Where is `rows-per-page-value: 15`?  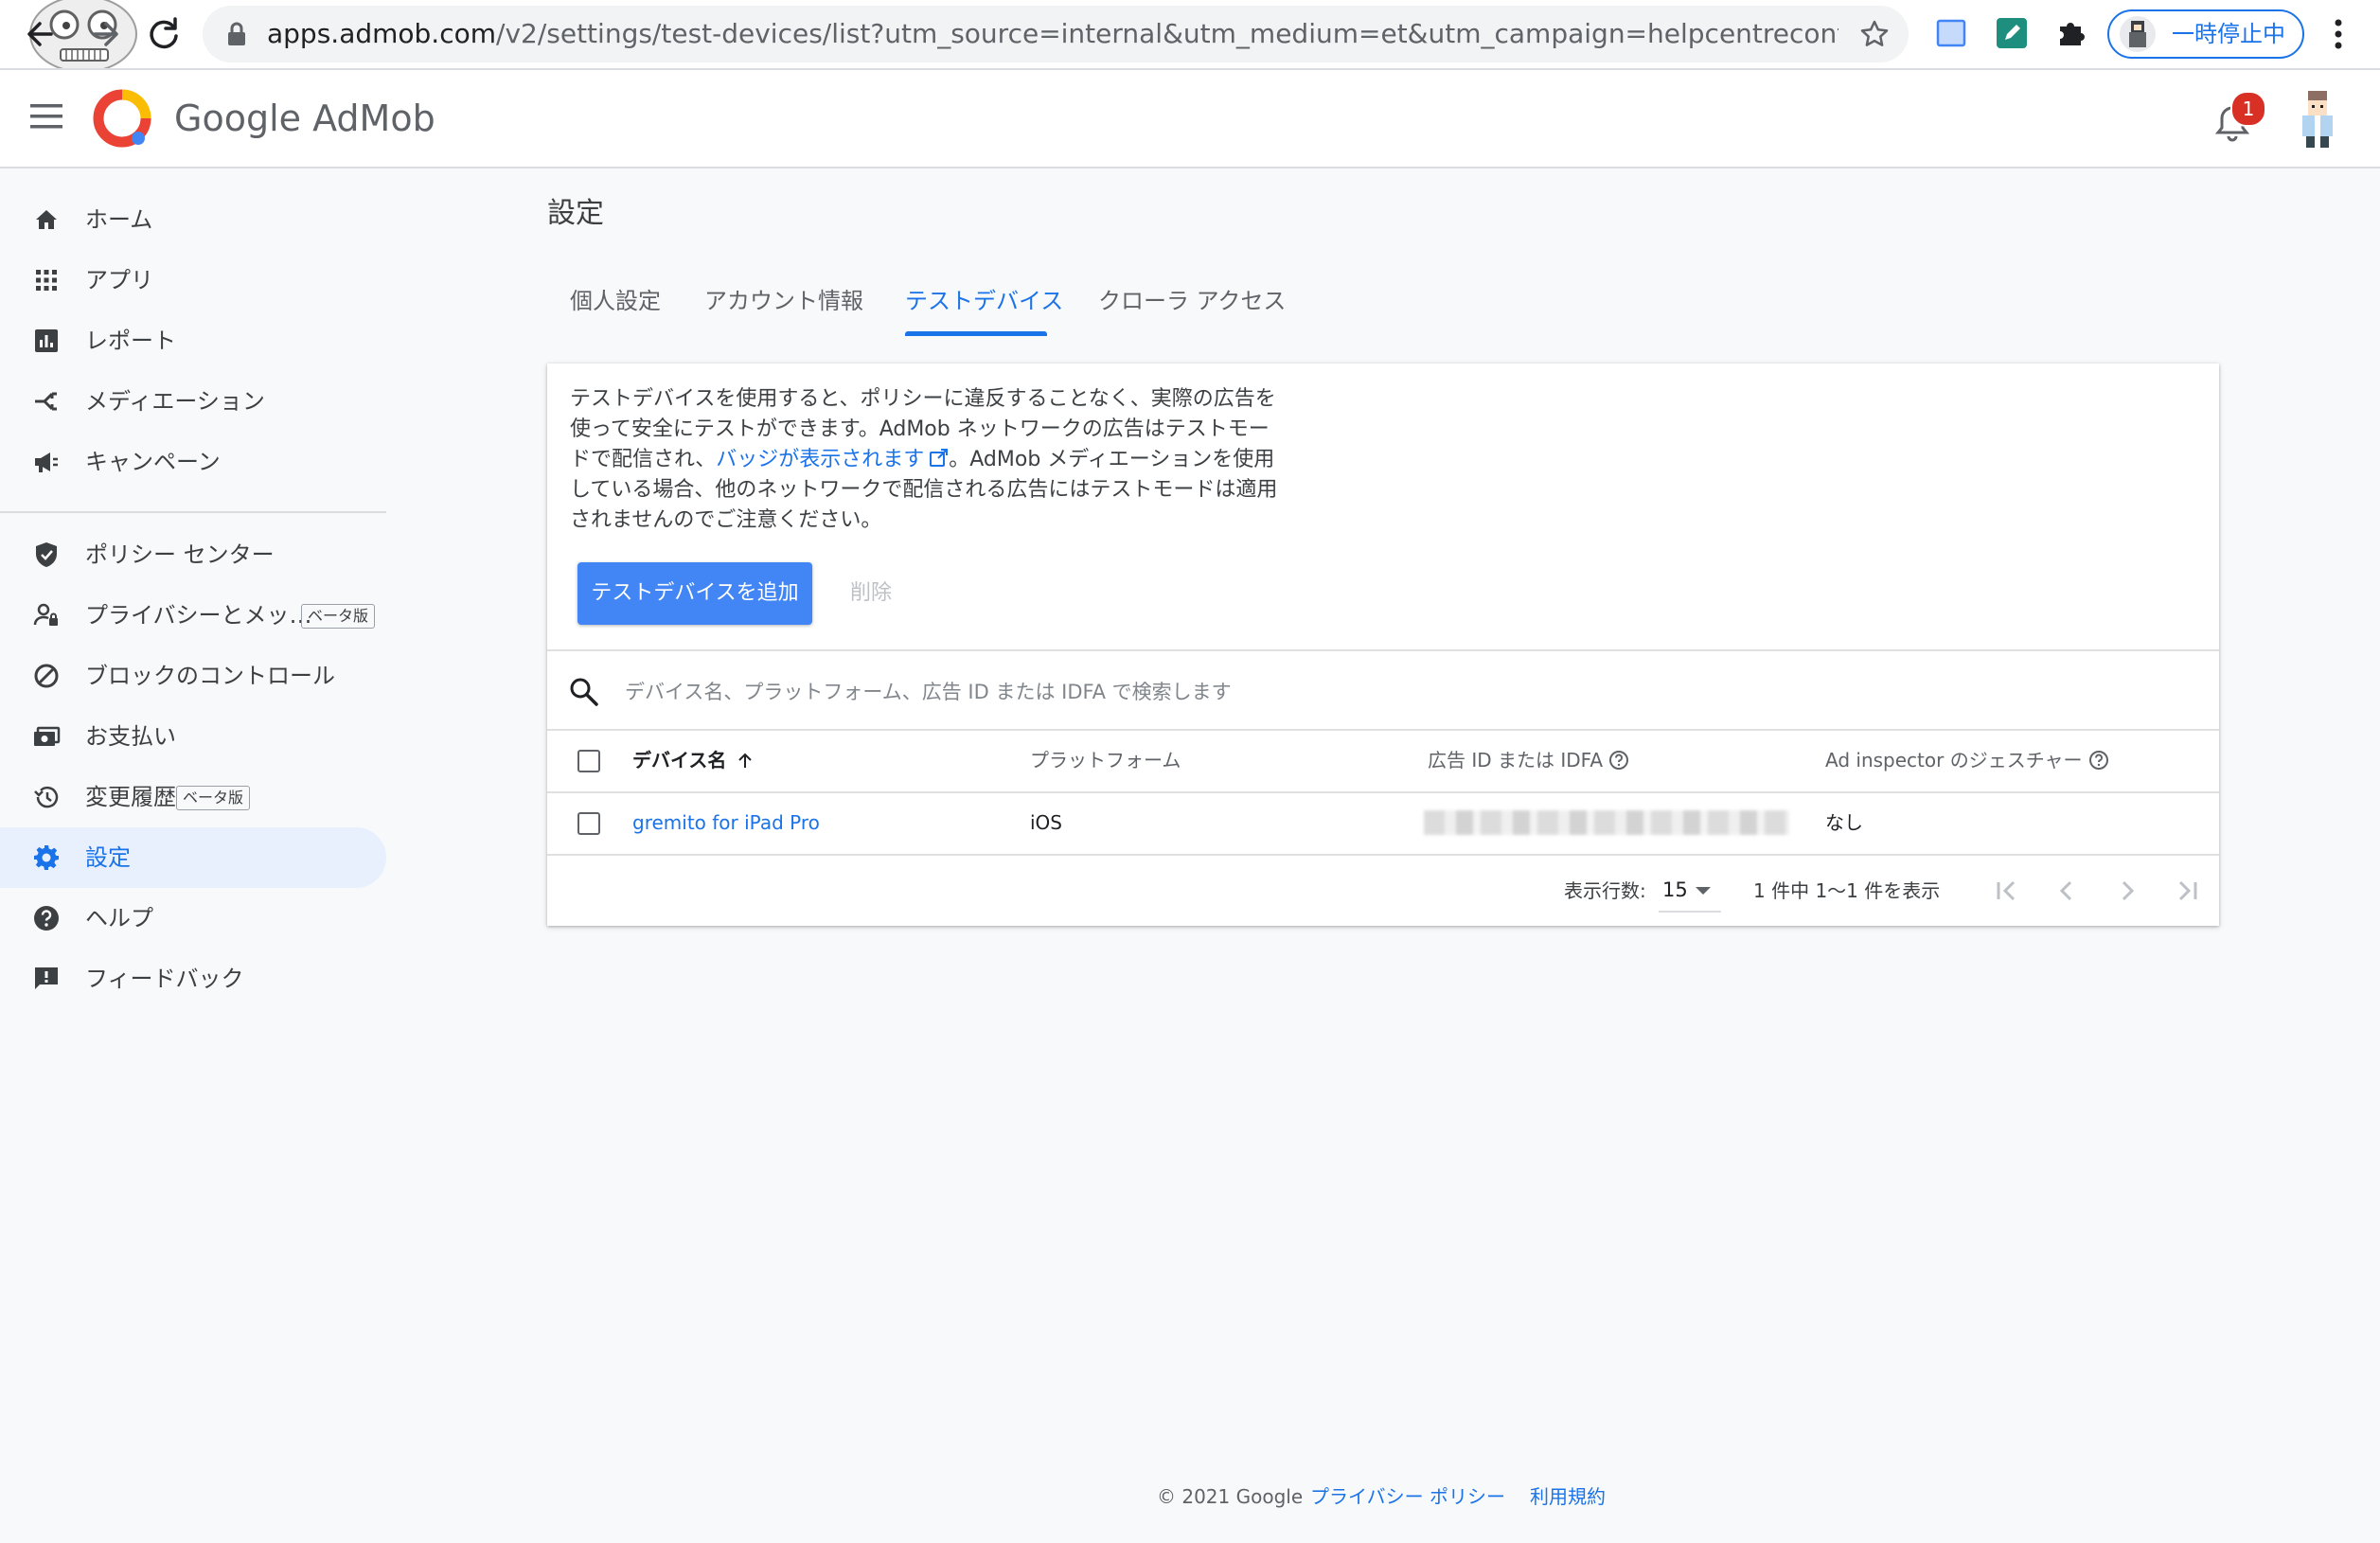 rows-per-page-value: 15 is located at coordinates (1675, 889).